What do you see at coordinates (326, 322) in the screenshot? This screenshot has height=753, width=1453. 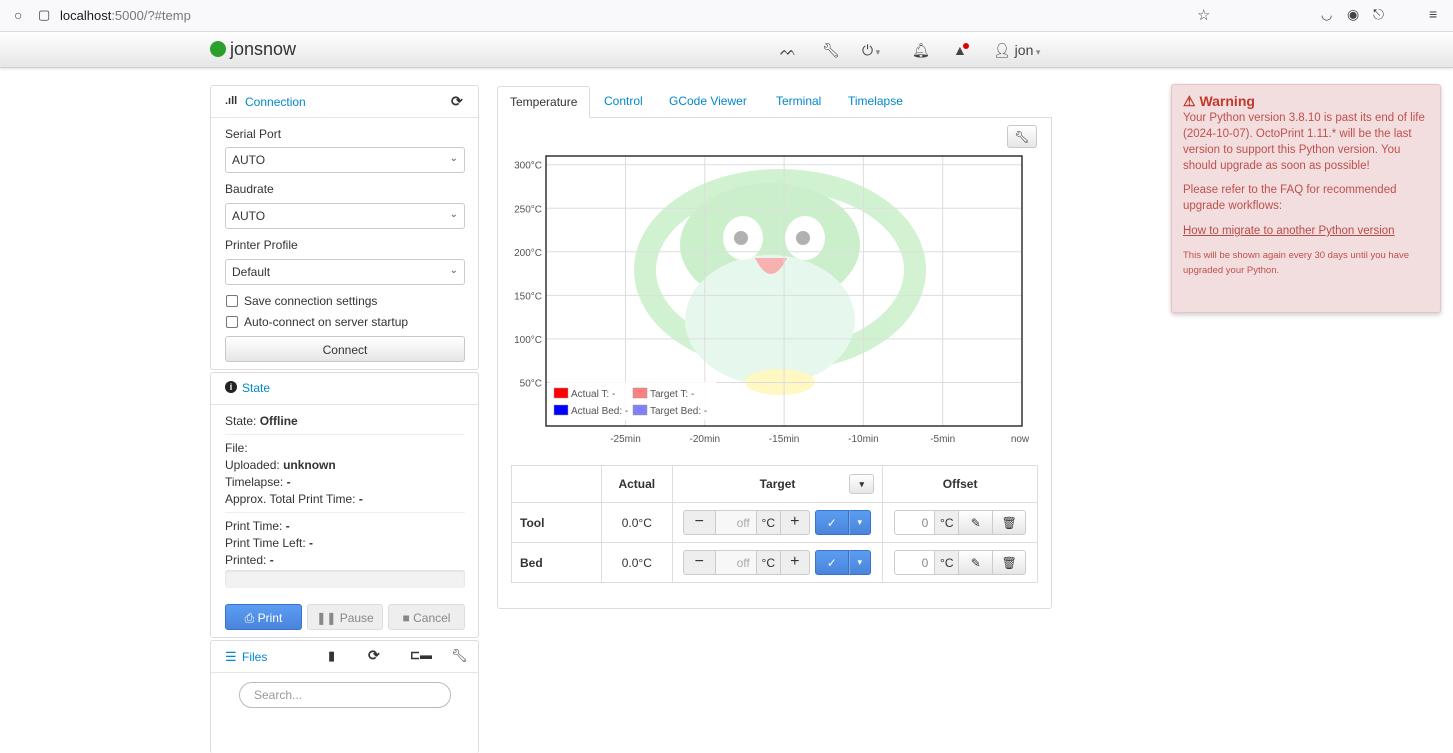 I see `autoconnect-label: Auto-connect on server startup` at bounding box center [326, 322].